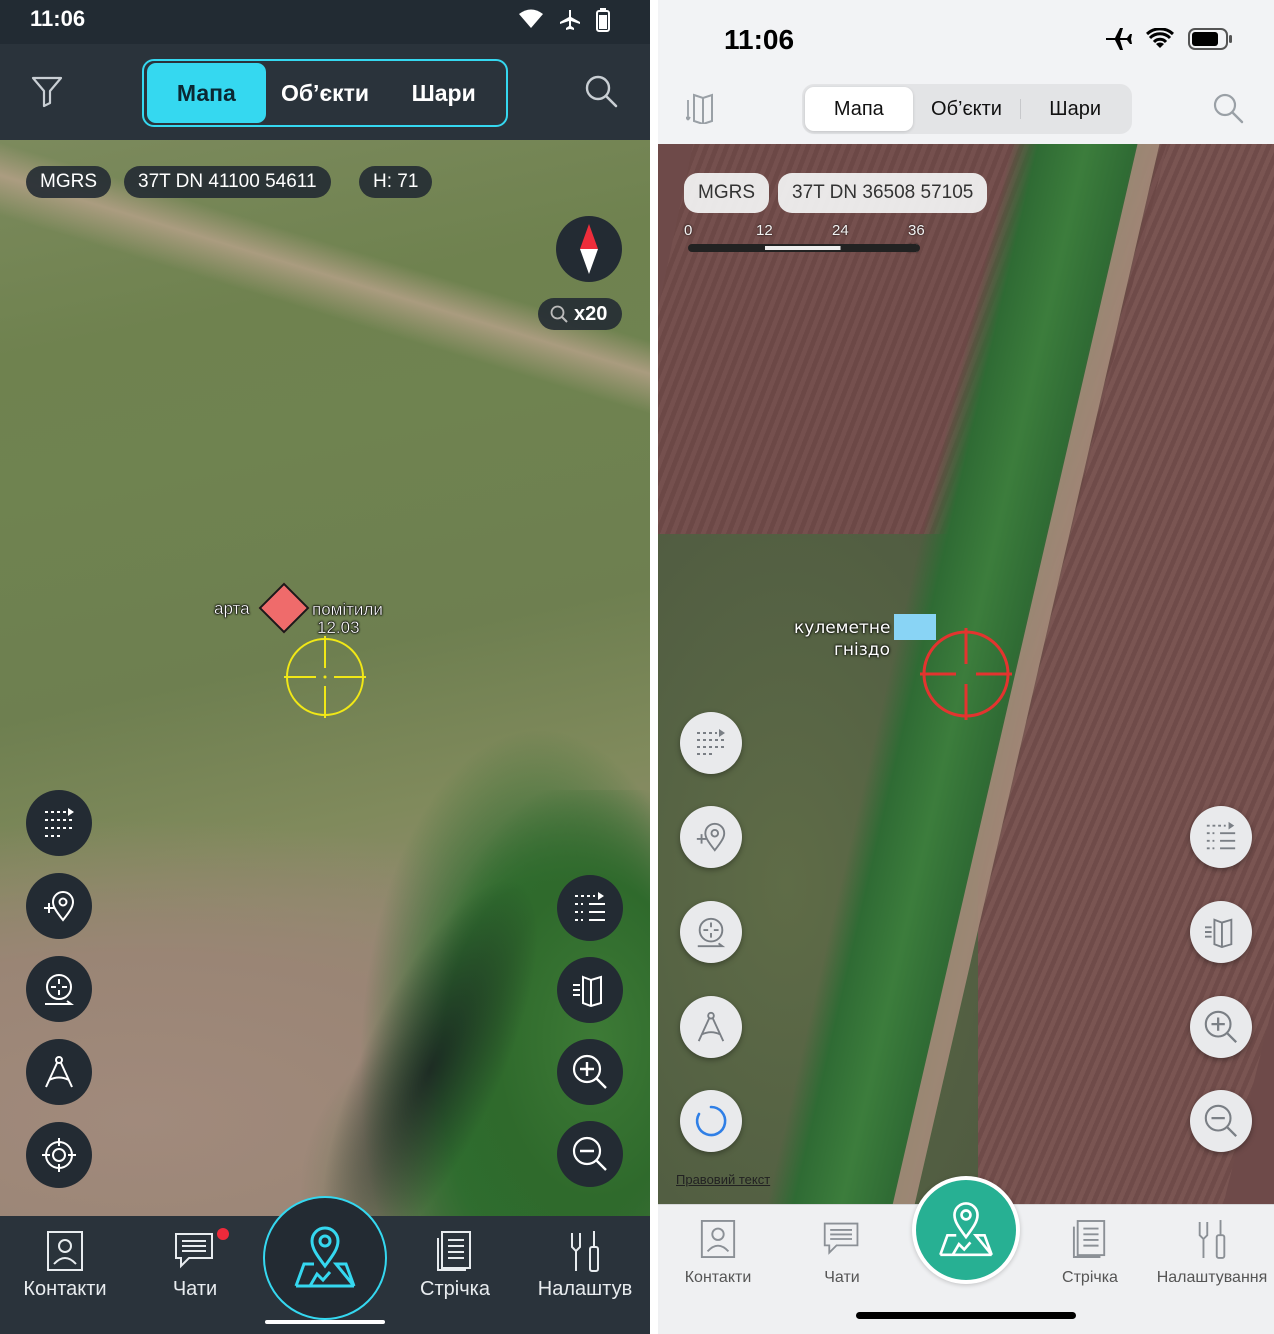 The height and width of the screenshot is (1334, 1274). What do you see at coordinates (232, 608) in the screenshot?
I see `marker-label-left: арта` at bounding box center [232, 608].